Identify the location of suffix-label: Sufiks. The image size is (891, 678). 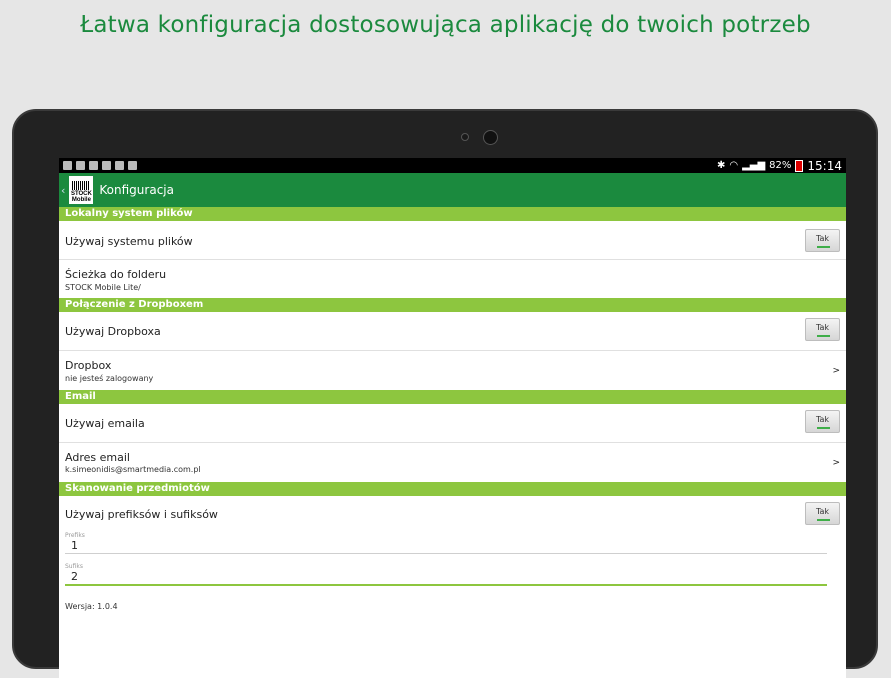
(74, 566).